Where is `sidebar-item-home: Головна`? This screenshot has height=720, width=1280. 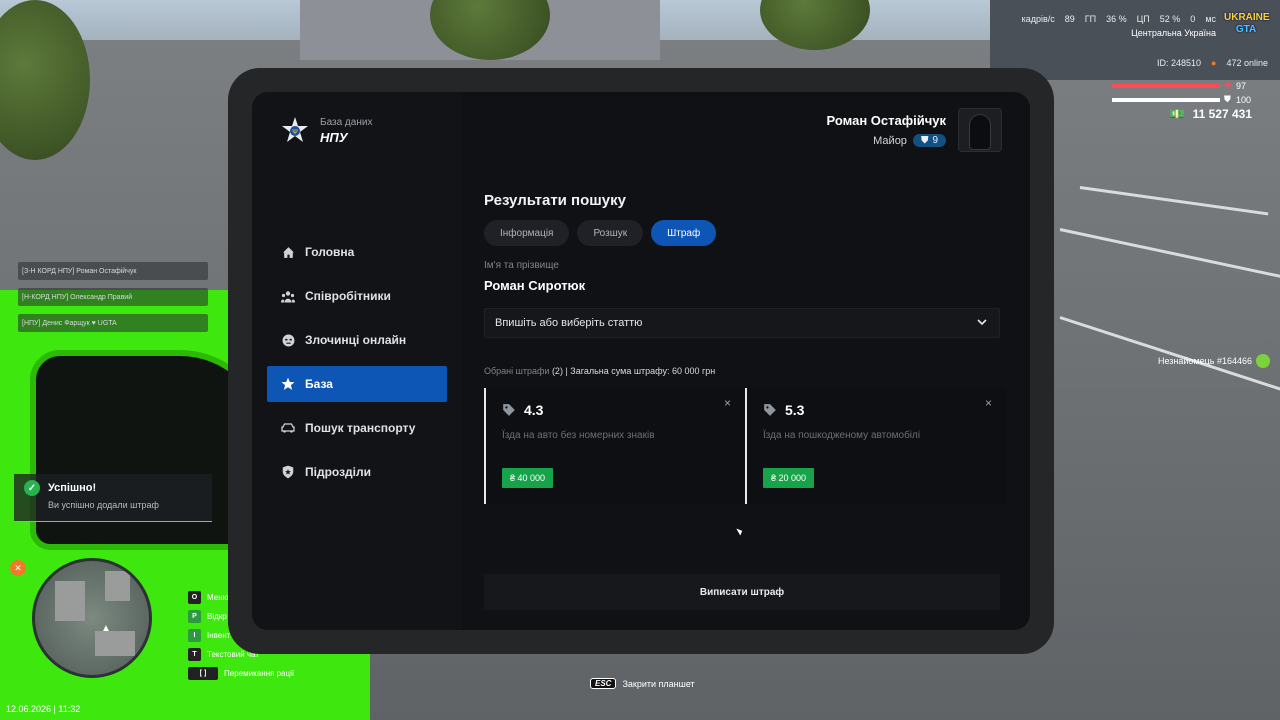
sidebar-item-home: Головна is located at coordinates (357, 252).